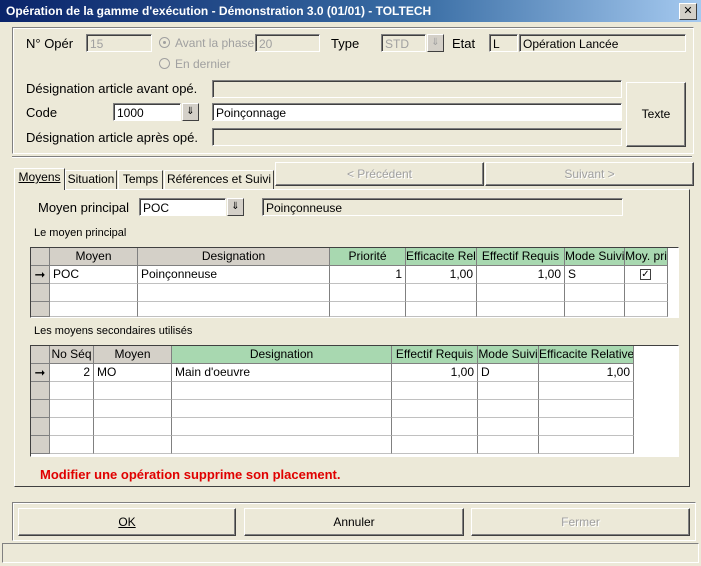  Describe the element at coordinates (521, 275) in the screenshot. I see `grid1-cell-effectif: 1,00` at that location.